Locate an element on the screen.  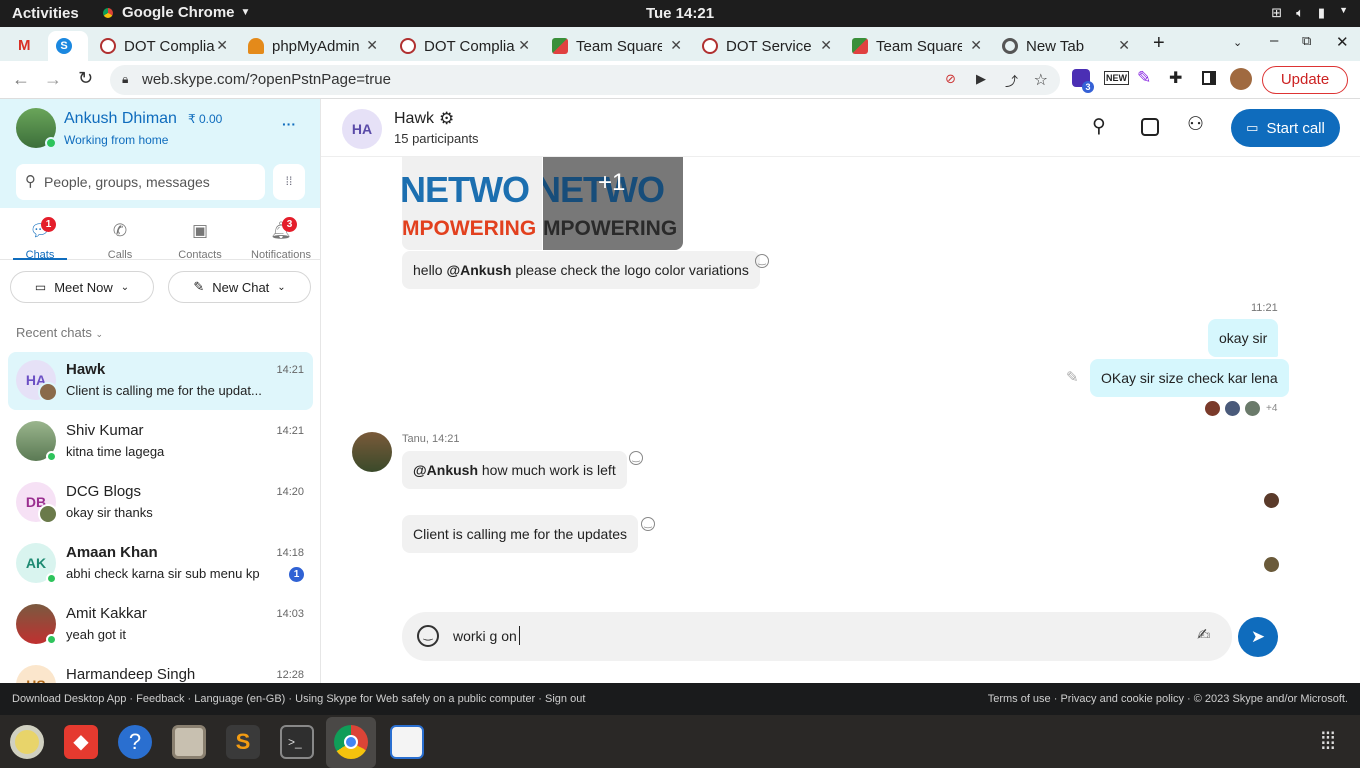
nav-calls: ✆ Calls is located at coordinates (120, 241).